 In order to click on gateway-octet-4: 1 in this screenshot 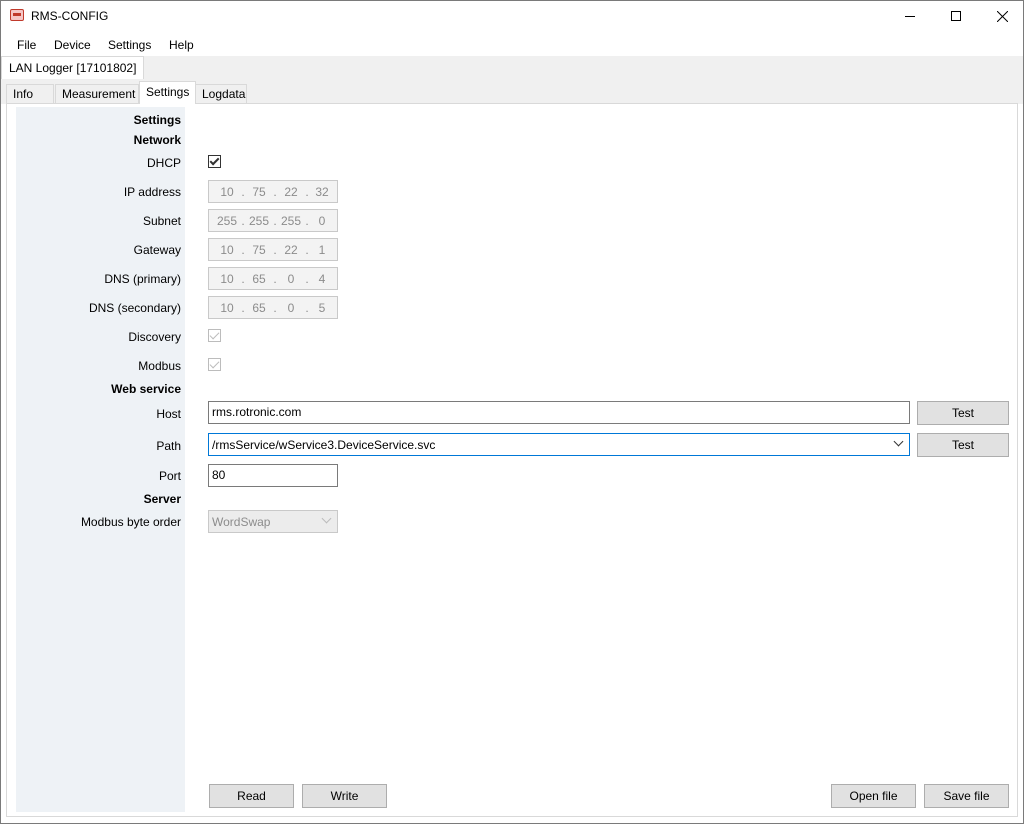, I will do `click(322, 250)`.